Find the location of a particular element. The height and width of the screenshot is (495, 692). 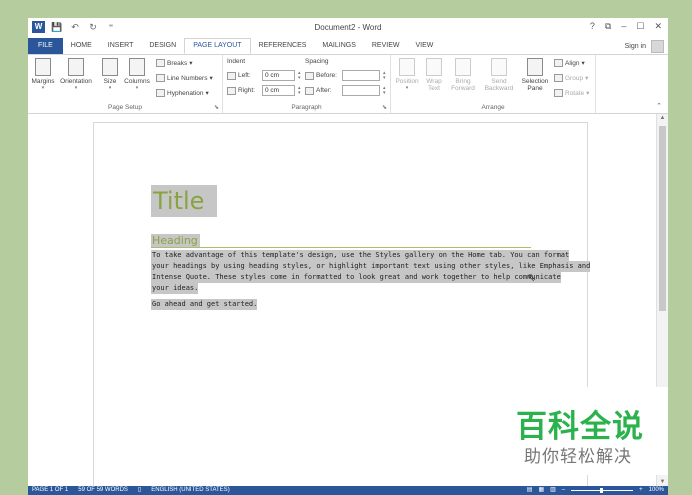

orientation-icon is located at coordinates (76, 67).